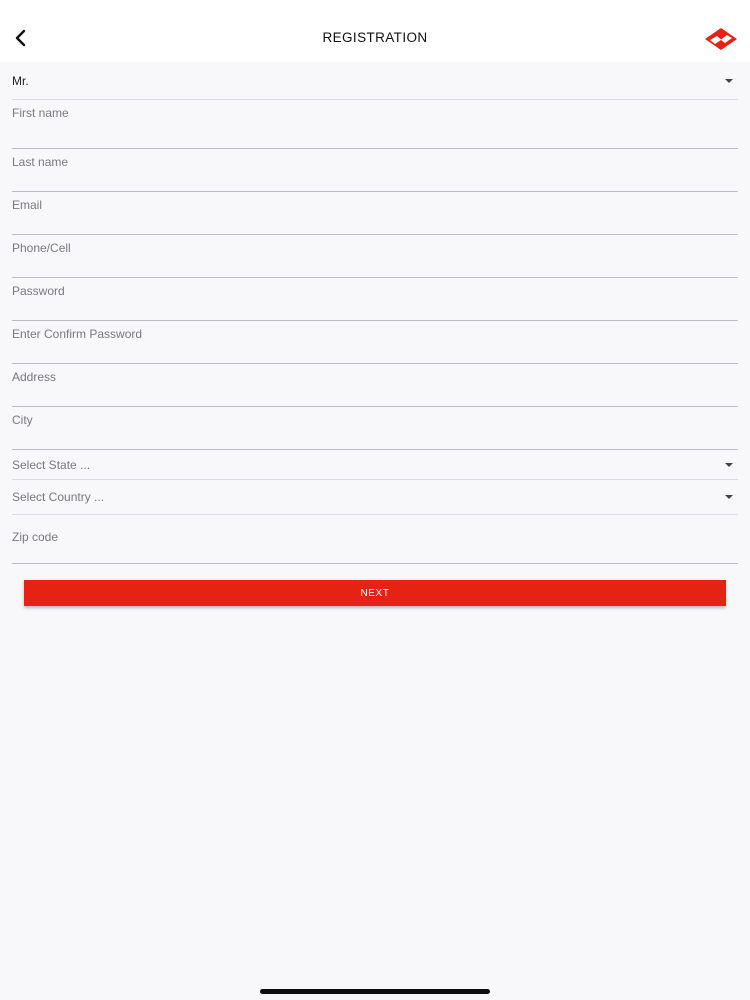 This screenshot has height=1000, width=750. Describe the element at coordinates (375, 991) in the screenshot. I see `home-indicator` at that location.